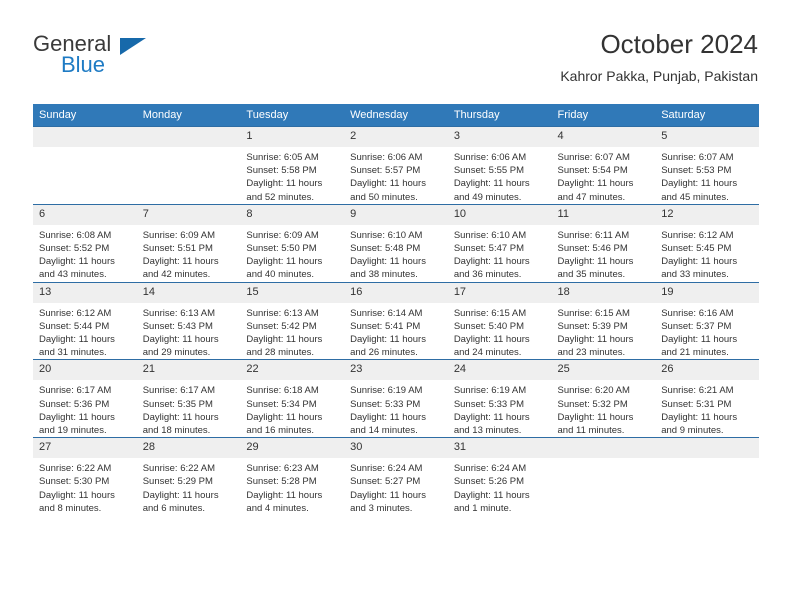 The height and width of the screenshot is (612, 792). What do you see at coordinates (180, 346) in the screenshot?
I see `daylight-text: Daylight: 11 hours and 29 minutes.` at bounding box center [180, 346].